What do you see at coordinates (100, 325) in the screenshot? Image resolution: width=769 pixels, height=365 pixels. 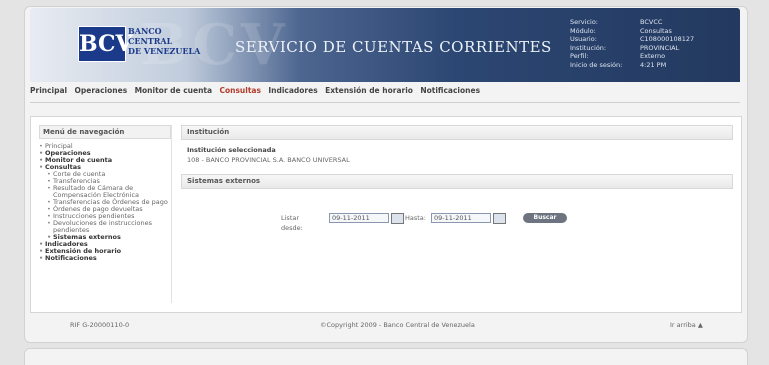 I see `footer-rif: RIF G-20000110-0` at bounding box center [100, 325].